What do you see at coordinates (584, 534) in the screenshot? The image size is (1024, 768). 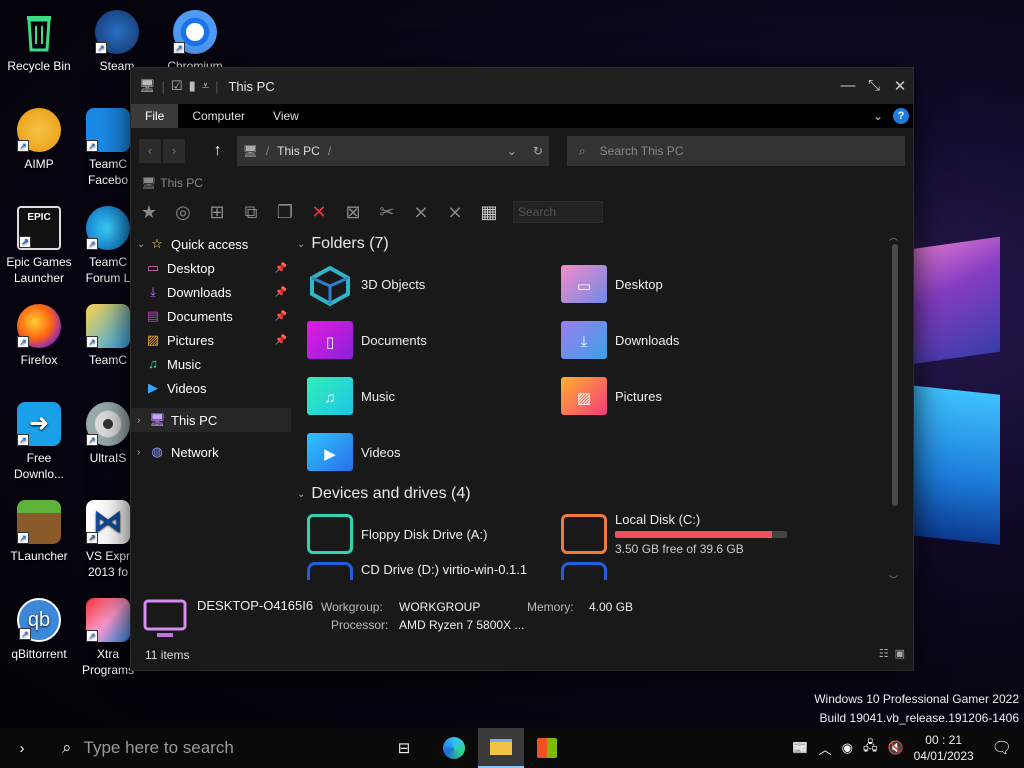 I see `local-disk-icon` at bounding box center [584, 534].